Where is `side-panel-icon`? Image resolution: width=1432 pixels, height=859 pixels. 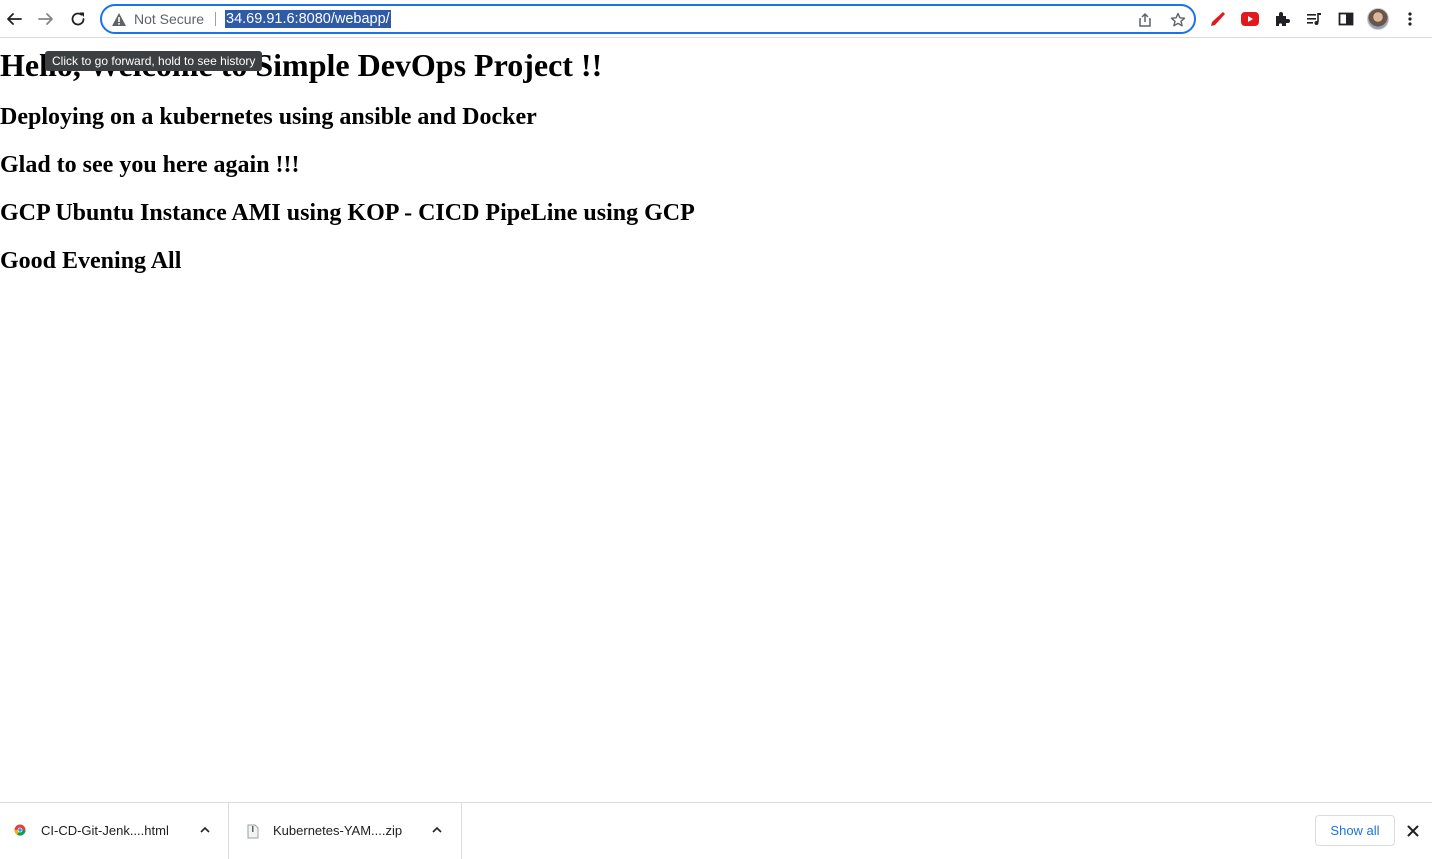
side-panel-icon is located at coordinates (1346, 19).